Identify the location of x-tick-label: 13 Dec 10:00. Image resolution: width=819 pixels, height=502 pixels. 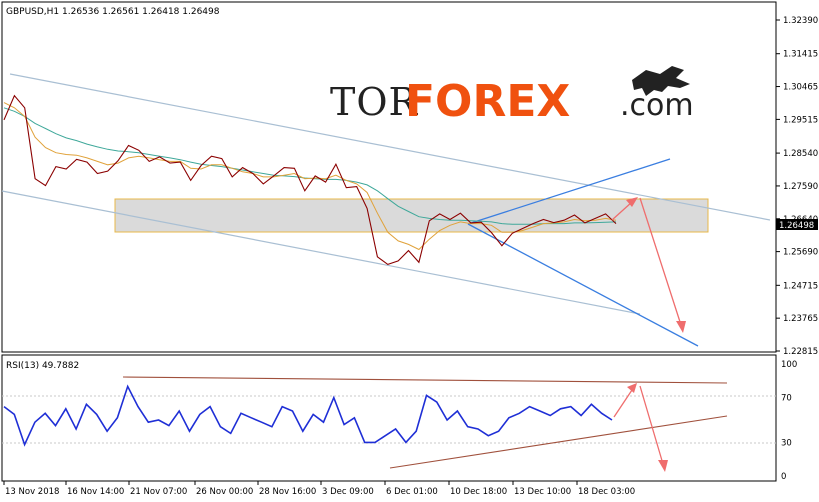
(542, 492).